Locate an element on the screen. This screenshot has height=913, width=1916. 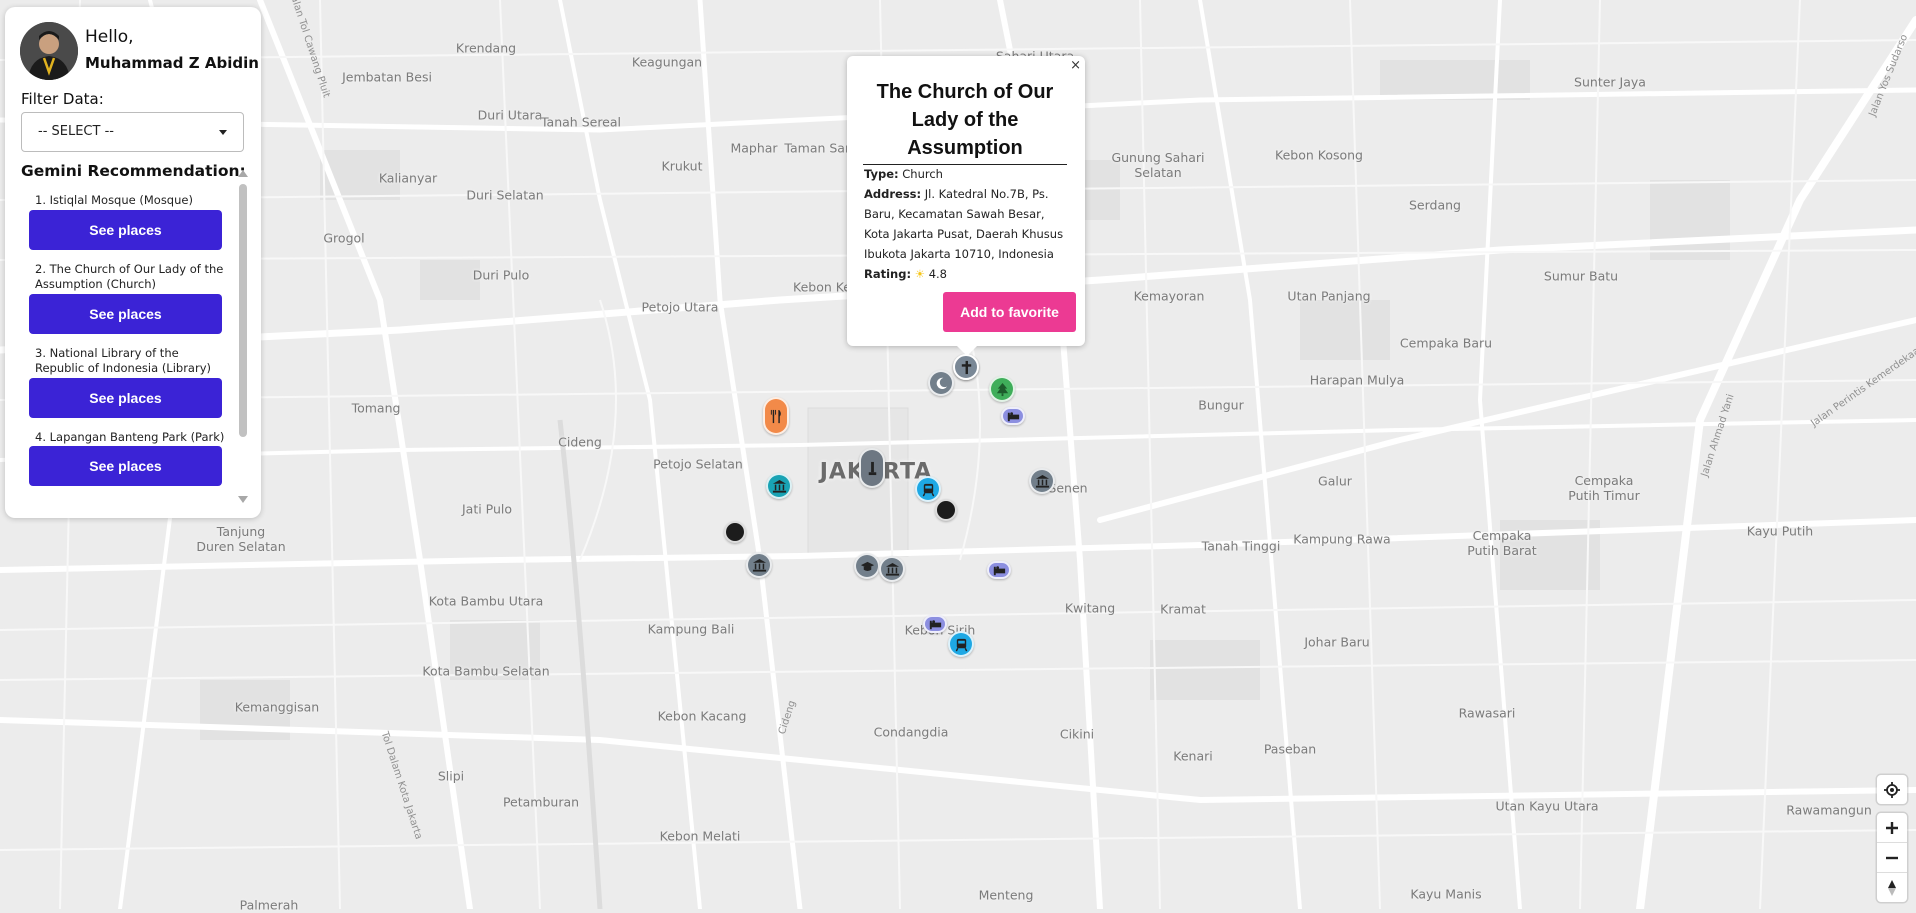
zoom-out-button is located at coordinates (1892, 857).